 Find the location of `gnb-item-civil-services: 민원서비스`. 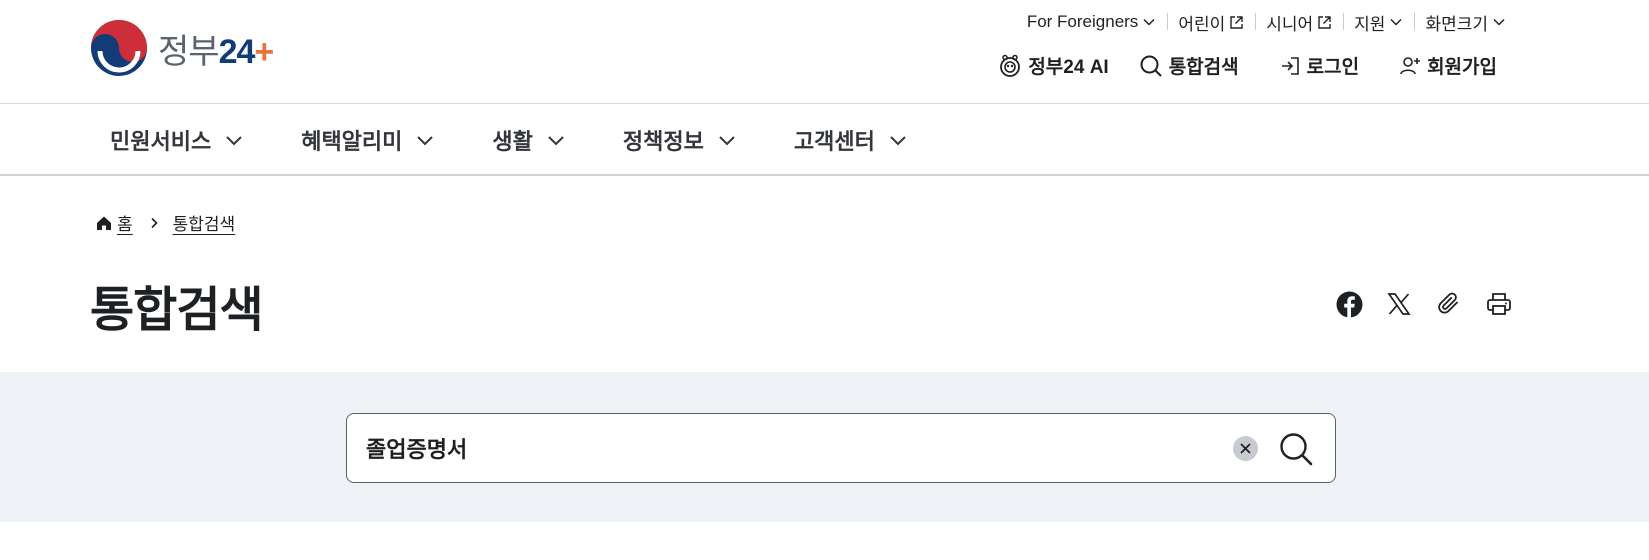

gnb-item-civil-services: 민원서비스 is located at coordinates (176, 140).